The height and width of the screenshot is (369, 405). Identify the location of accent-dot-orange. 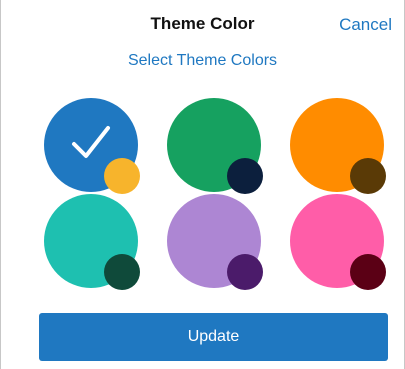
(368, 176).